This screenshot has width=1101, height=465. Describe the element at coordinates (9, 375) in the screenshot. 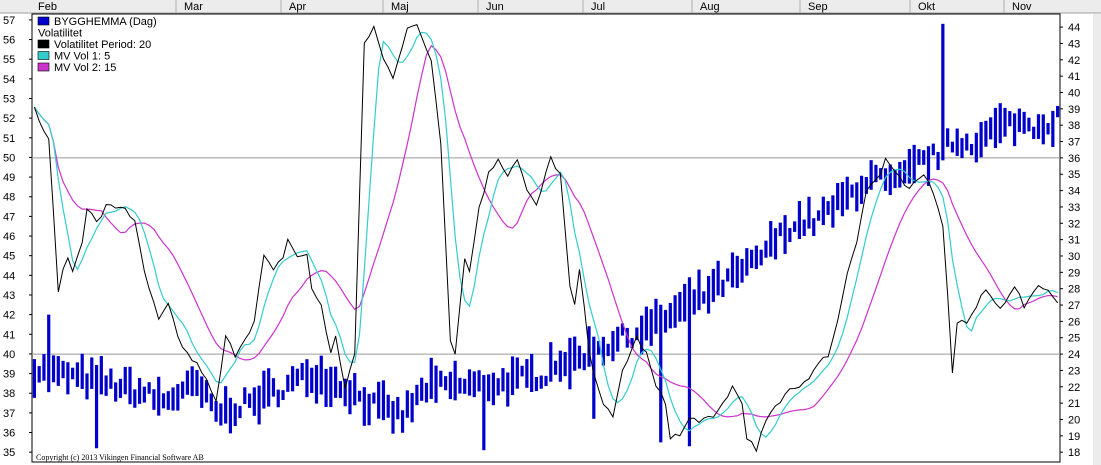

I see `left-axis-tick-label: 39` at that location.